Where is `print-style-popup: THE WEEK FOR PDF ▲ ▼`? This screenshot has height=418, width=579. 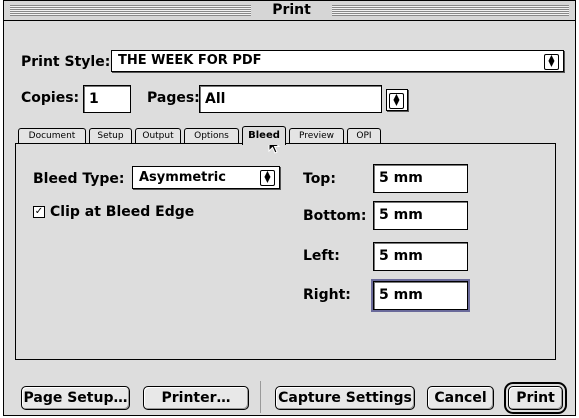
print-style-popup: THE WEEK FOR PDF ▲ ▼ is located at coordinates (337, 61).